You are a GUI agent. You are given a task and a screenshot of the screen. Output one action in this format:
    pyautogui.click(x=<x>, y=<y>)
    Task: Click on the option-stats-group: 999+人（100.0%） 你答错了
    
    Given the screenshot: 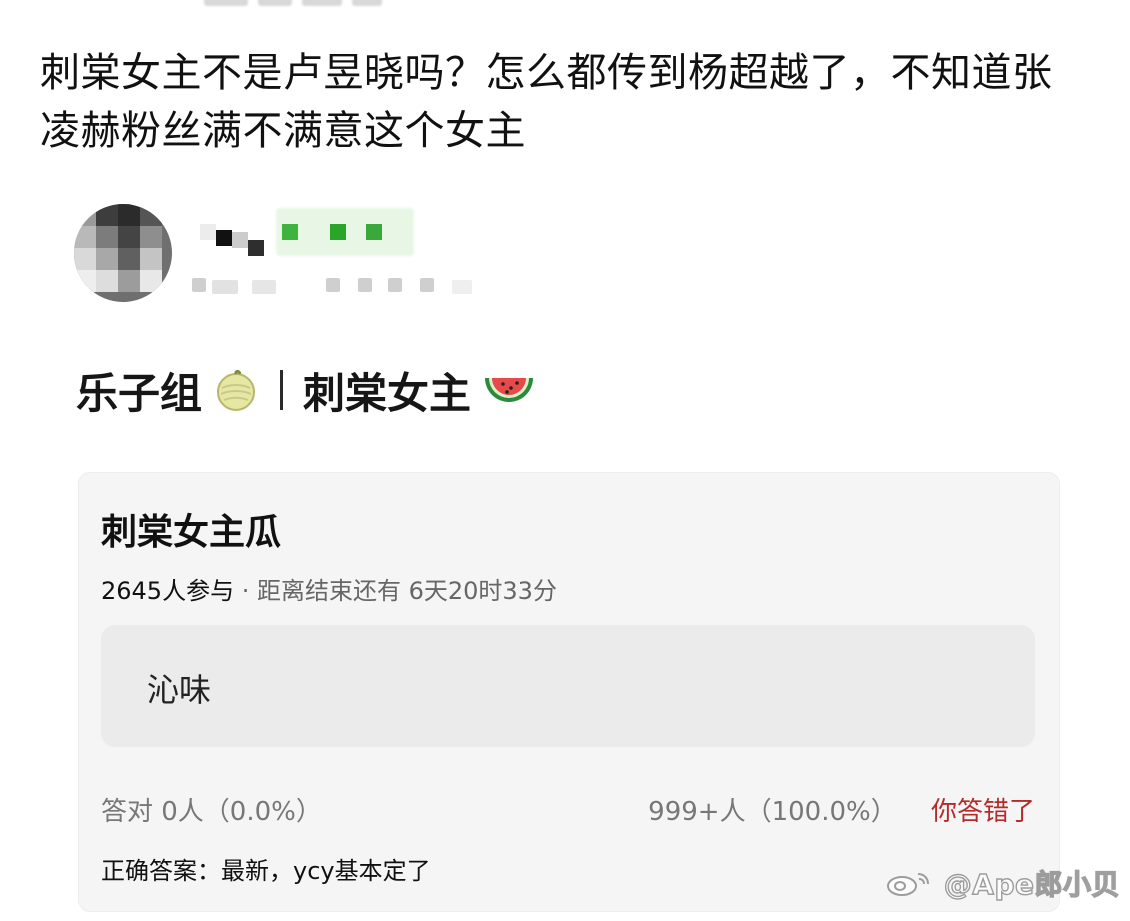 What is the action you would take?
    pyautogui.click(x=841, y=809)
    